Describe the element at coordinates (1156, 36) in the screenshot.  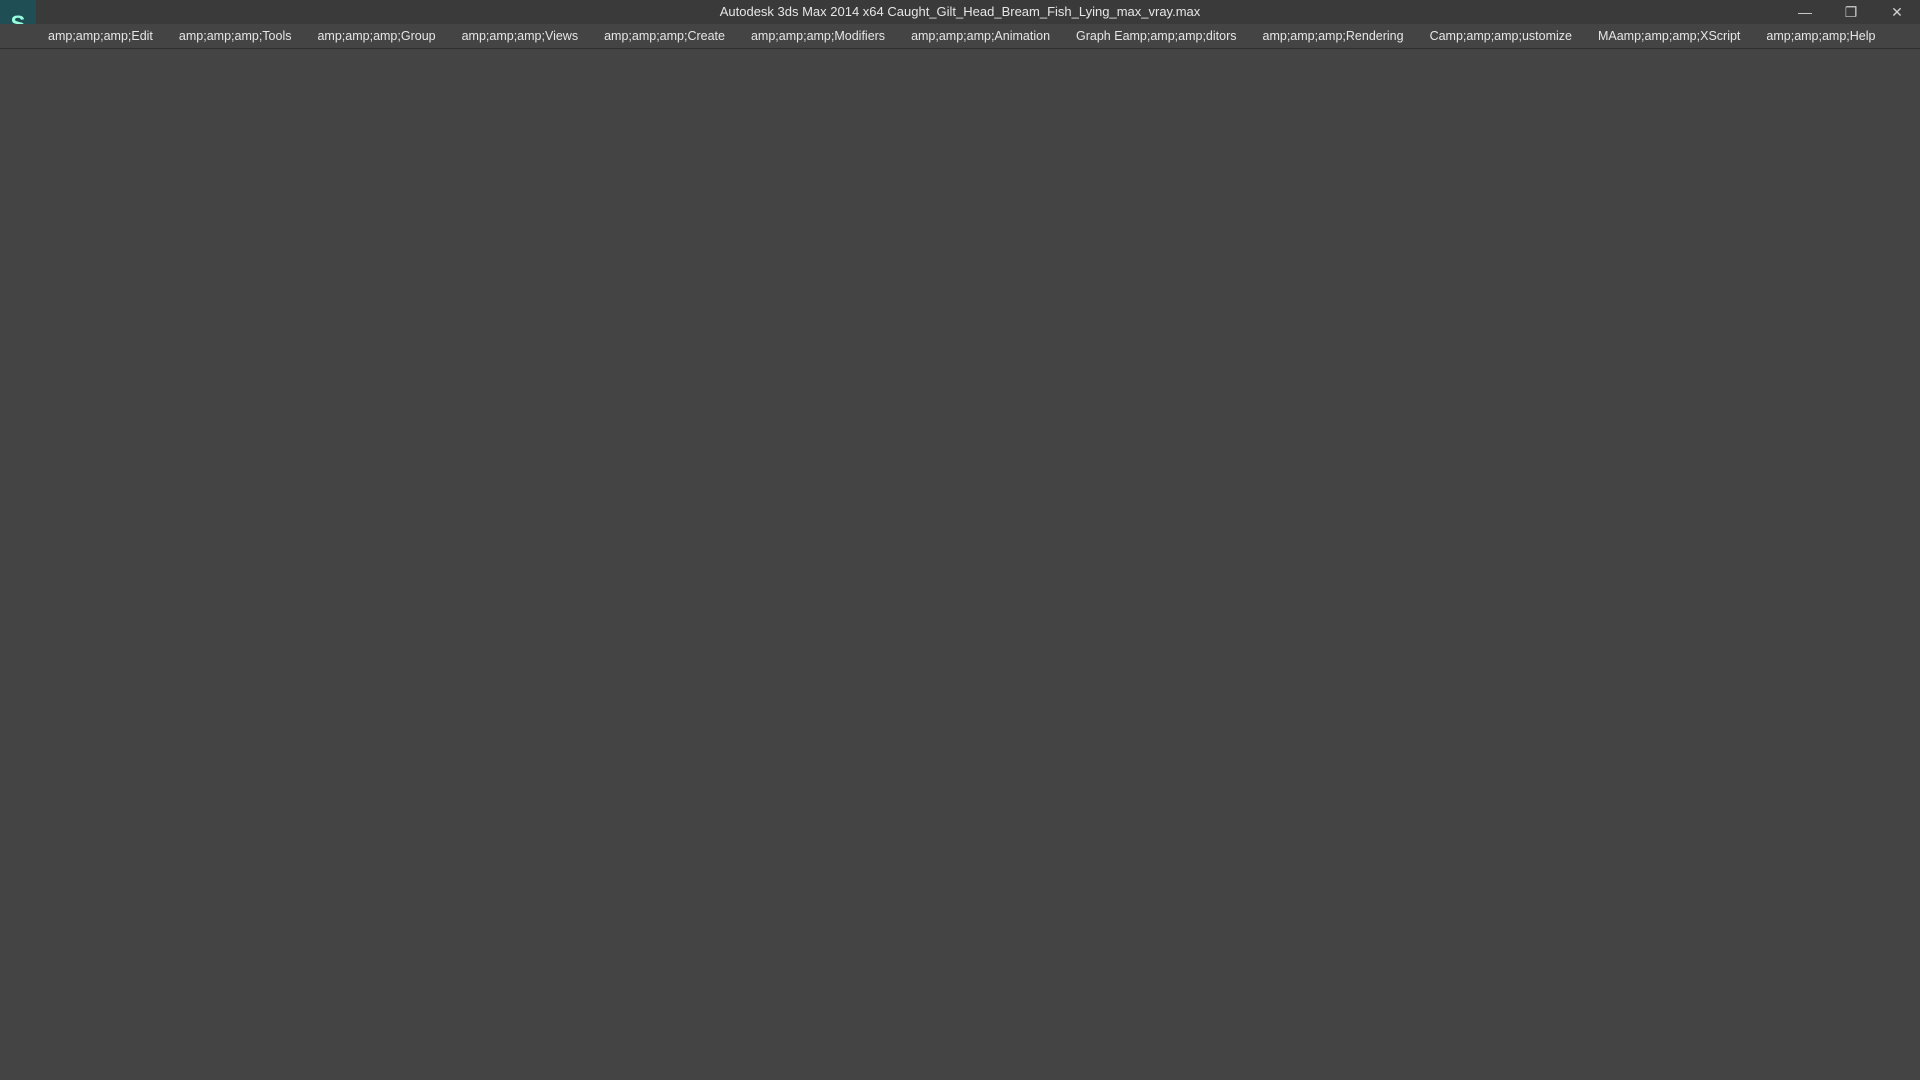
I see `menu-graph-editors: Graph Eamp;amp;amp;ditors` at that location.